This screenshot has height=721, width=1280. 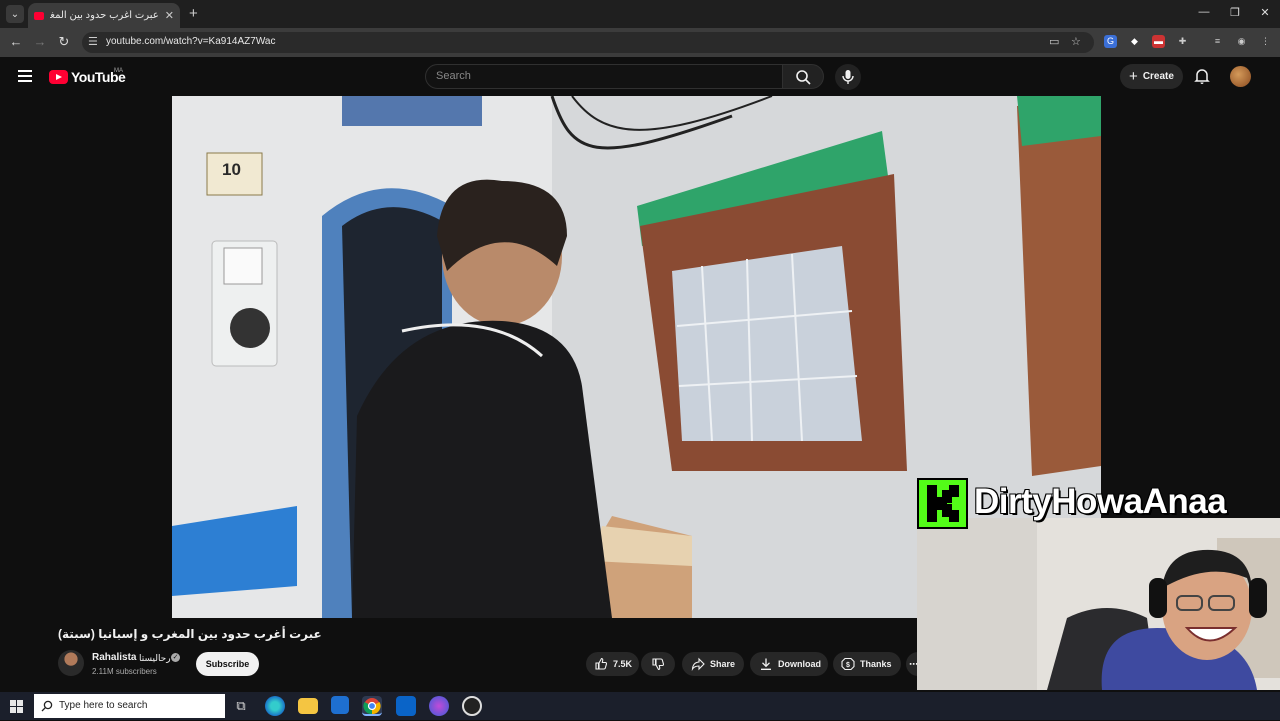 What do you see at coordinates (1110, 41) in the screenshot?
I see `translate-extension-icon: G` at bounding box center [1110, 41].